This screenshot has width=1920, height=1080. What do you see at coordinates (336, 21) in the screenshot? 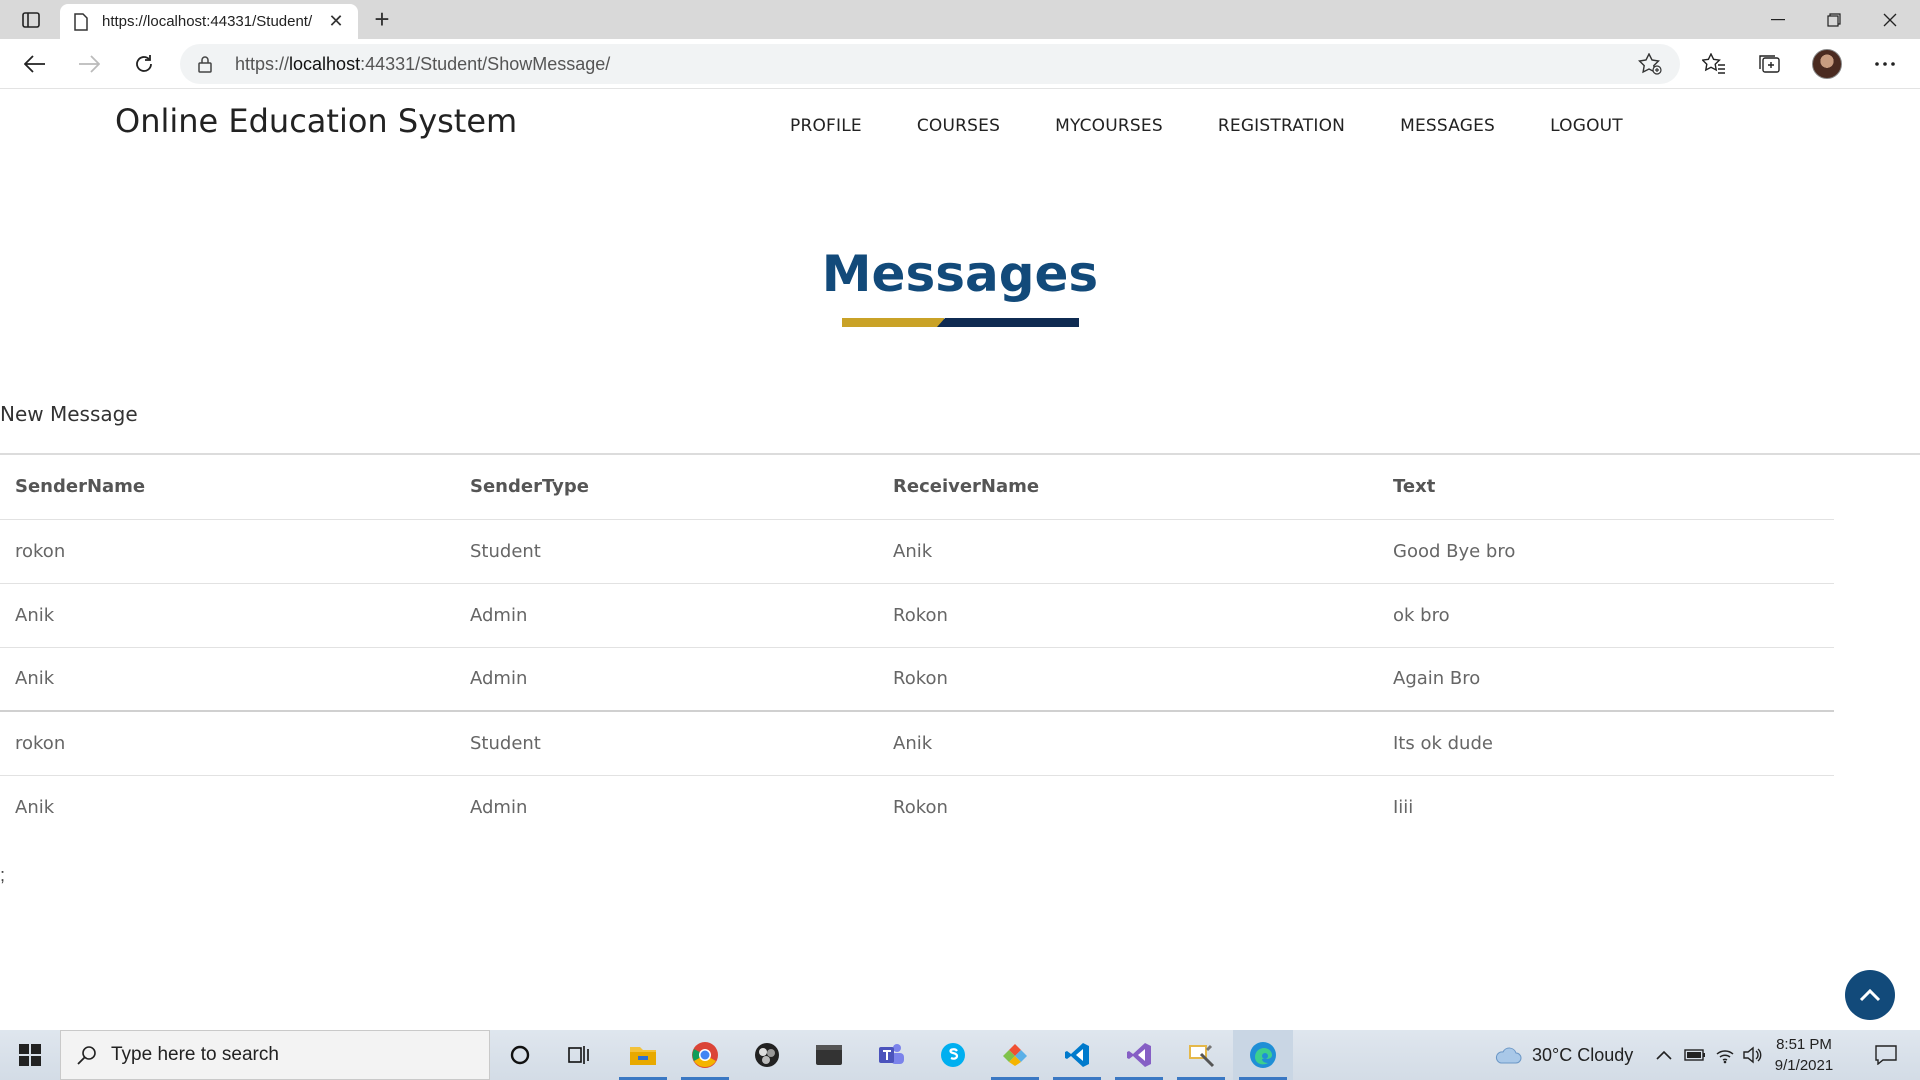
I see `tab-close-icon: ✕` at bounding box center [336, 21].